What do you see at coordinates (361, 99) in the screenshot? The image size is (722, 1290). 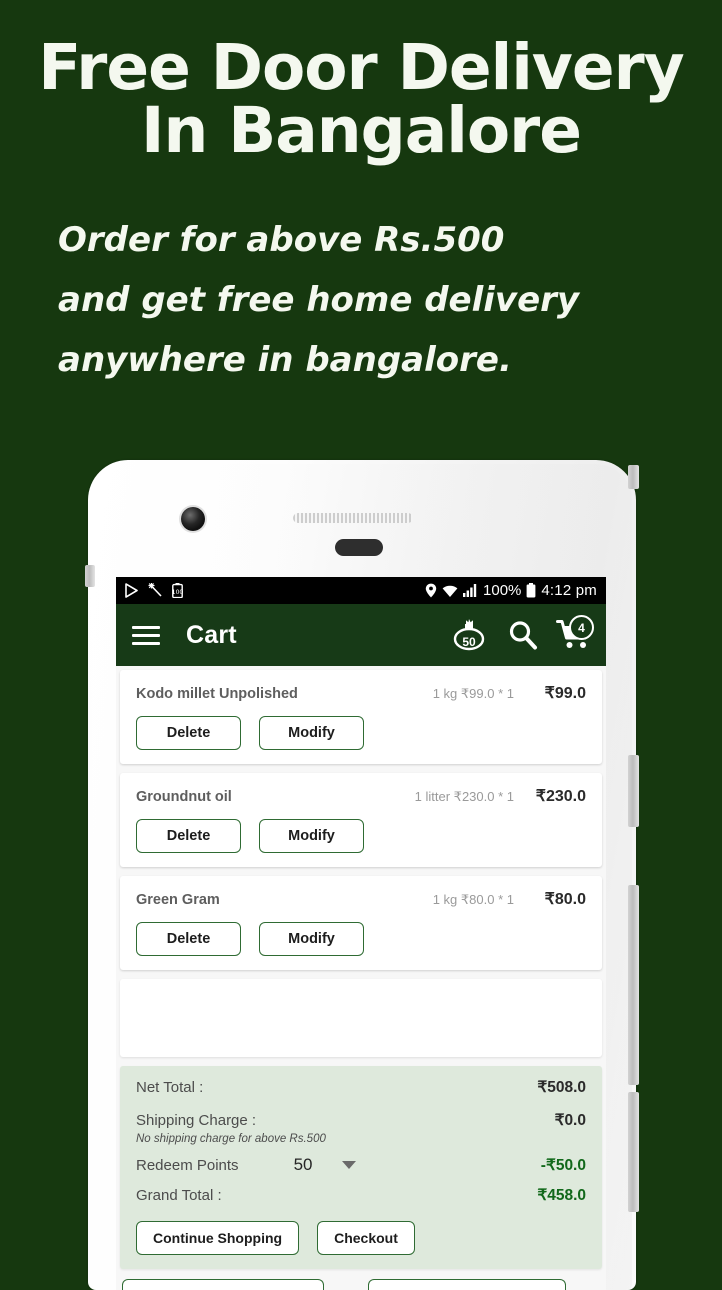 I see `promo-title: Free Door Delivery In Bangalore` at bounding box center [361, 99].